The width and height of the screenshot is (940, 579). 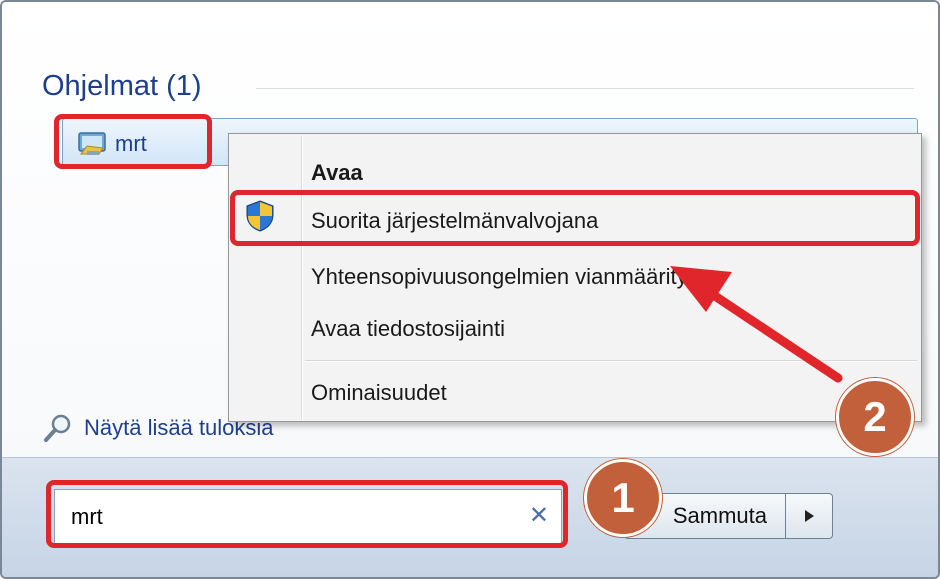 I want to click on menu-item-open-file-location: Avaa tiedostosijainti, so click(x=408, y=329).